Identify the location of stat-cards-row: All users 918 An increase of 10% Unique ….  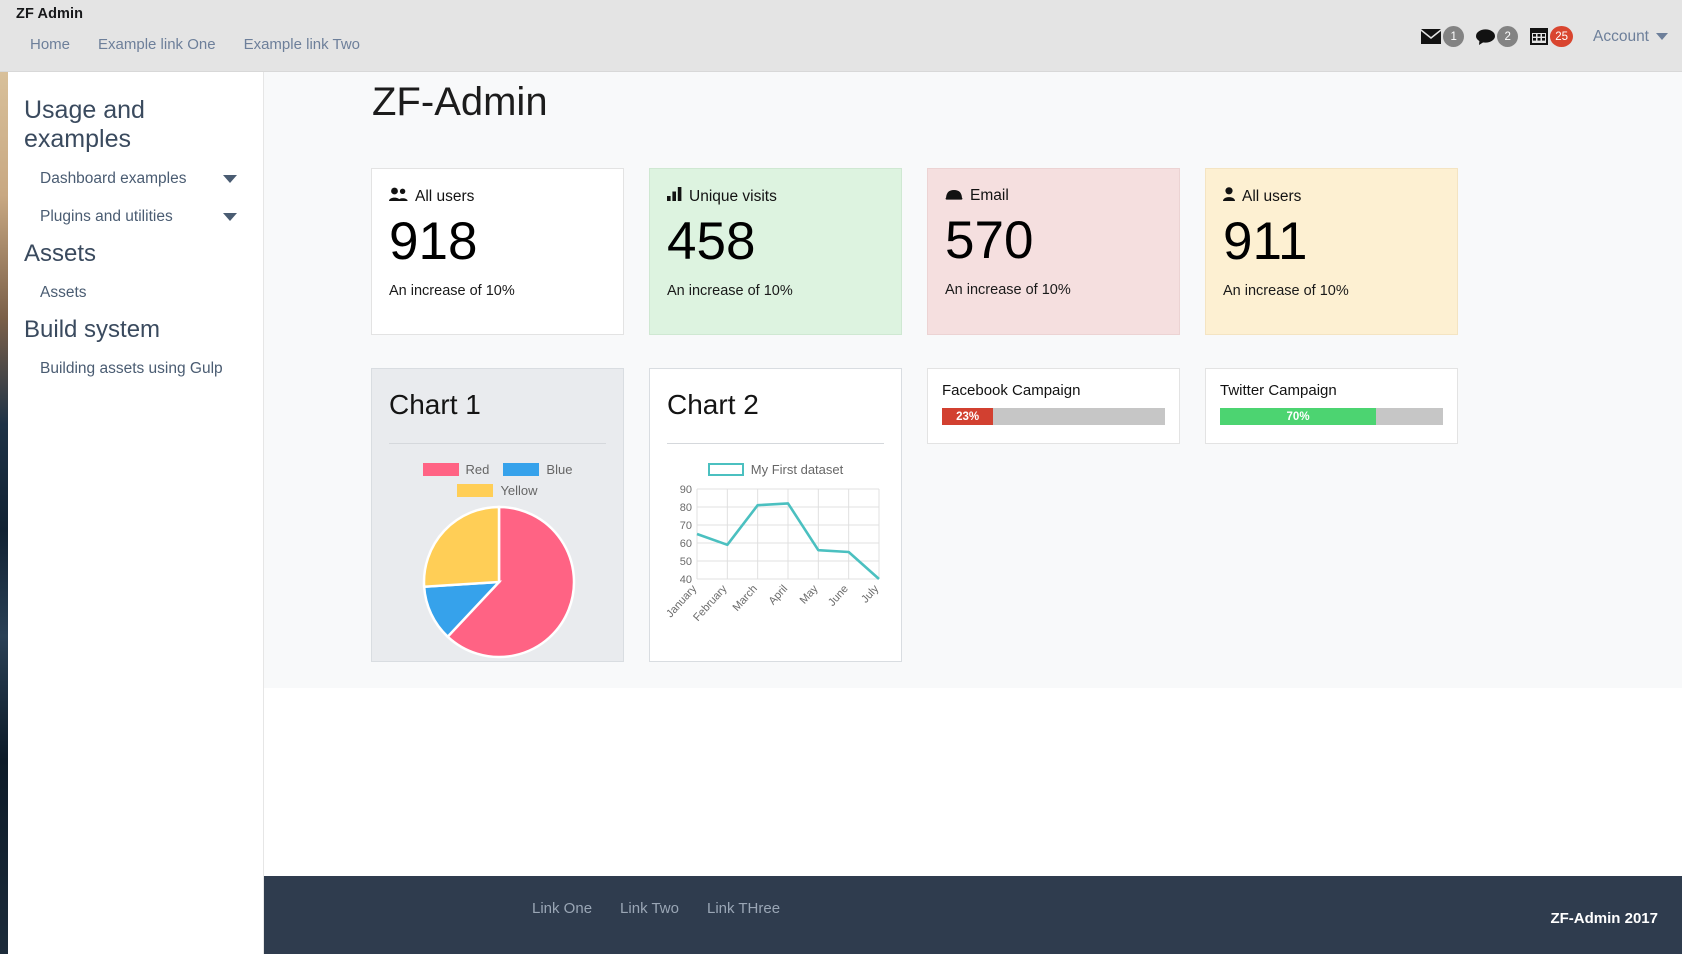
(914, 251).